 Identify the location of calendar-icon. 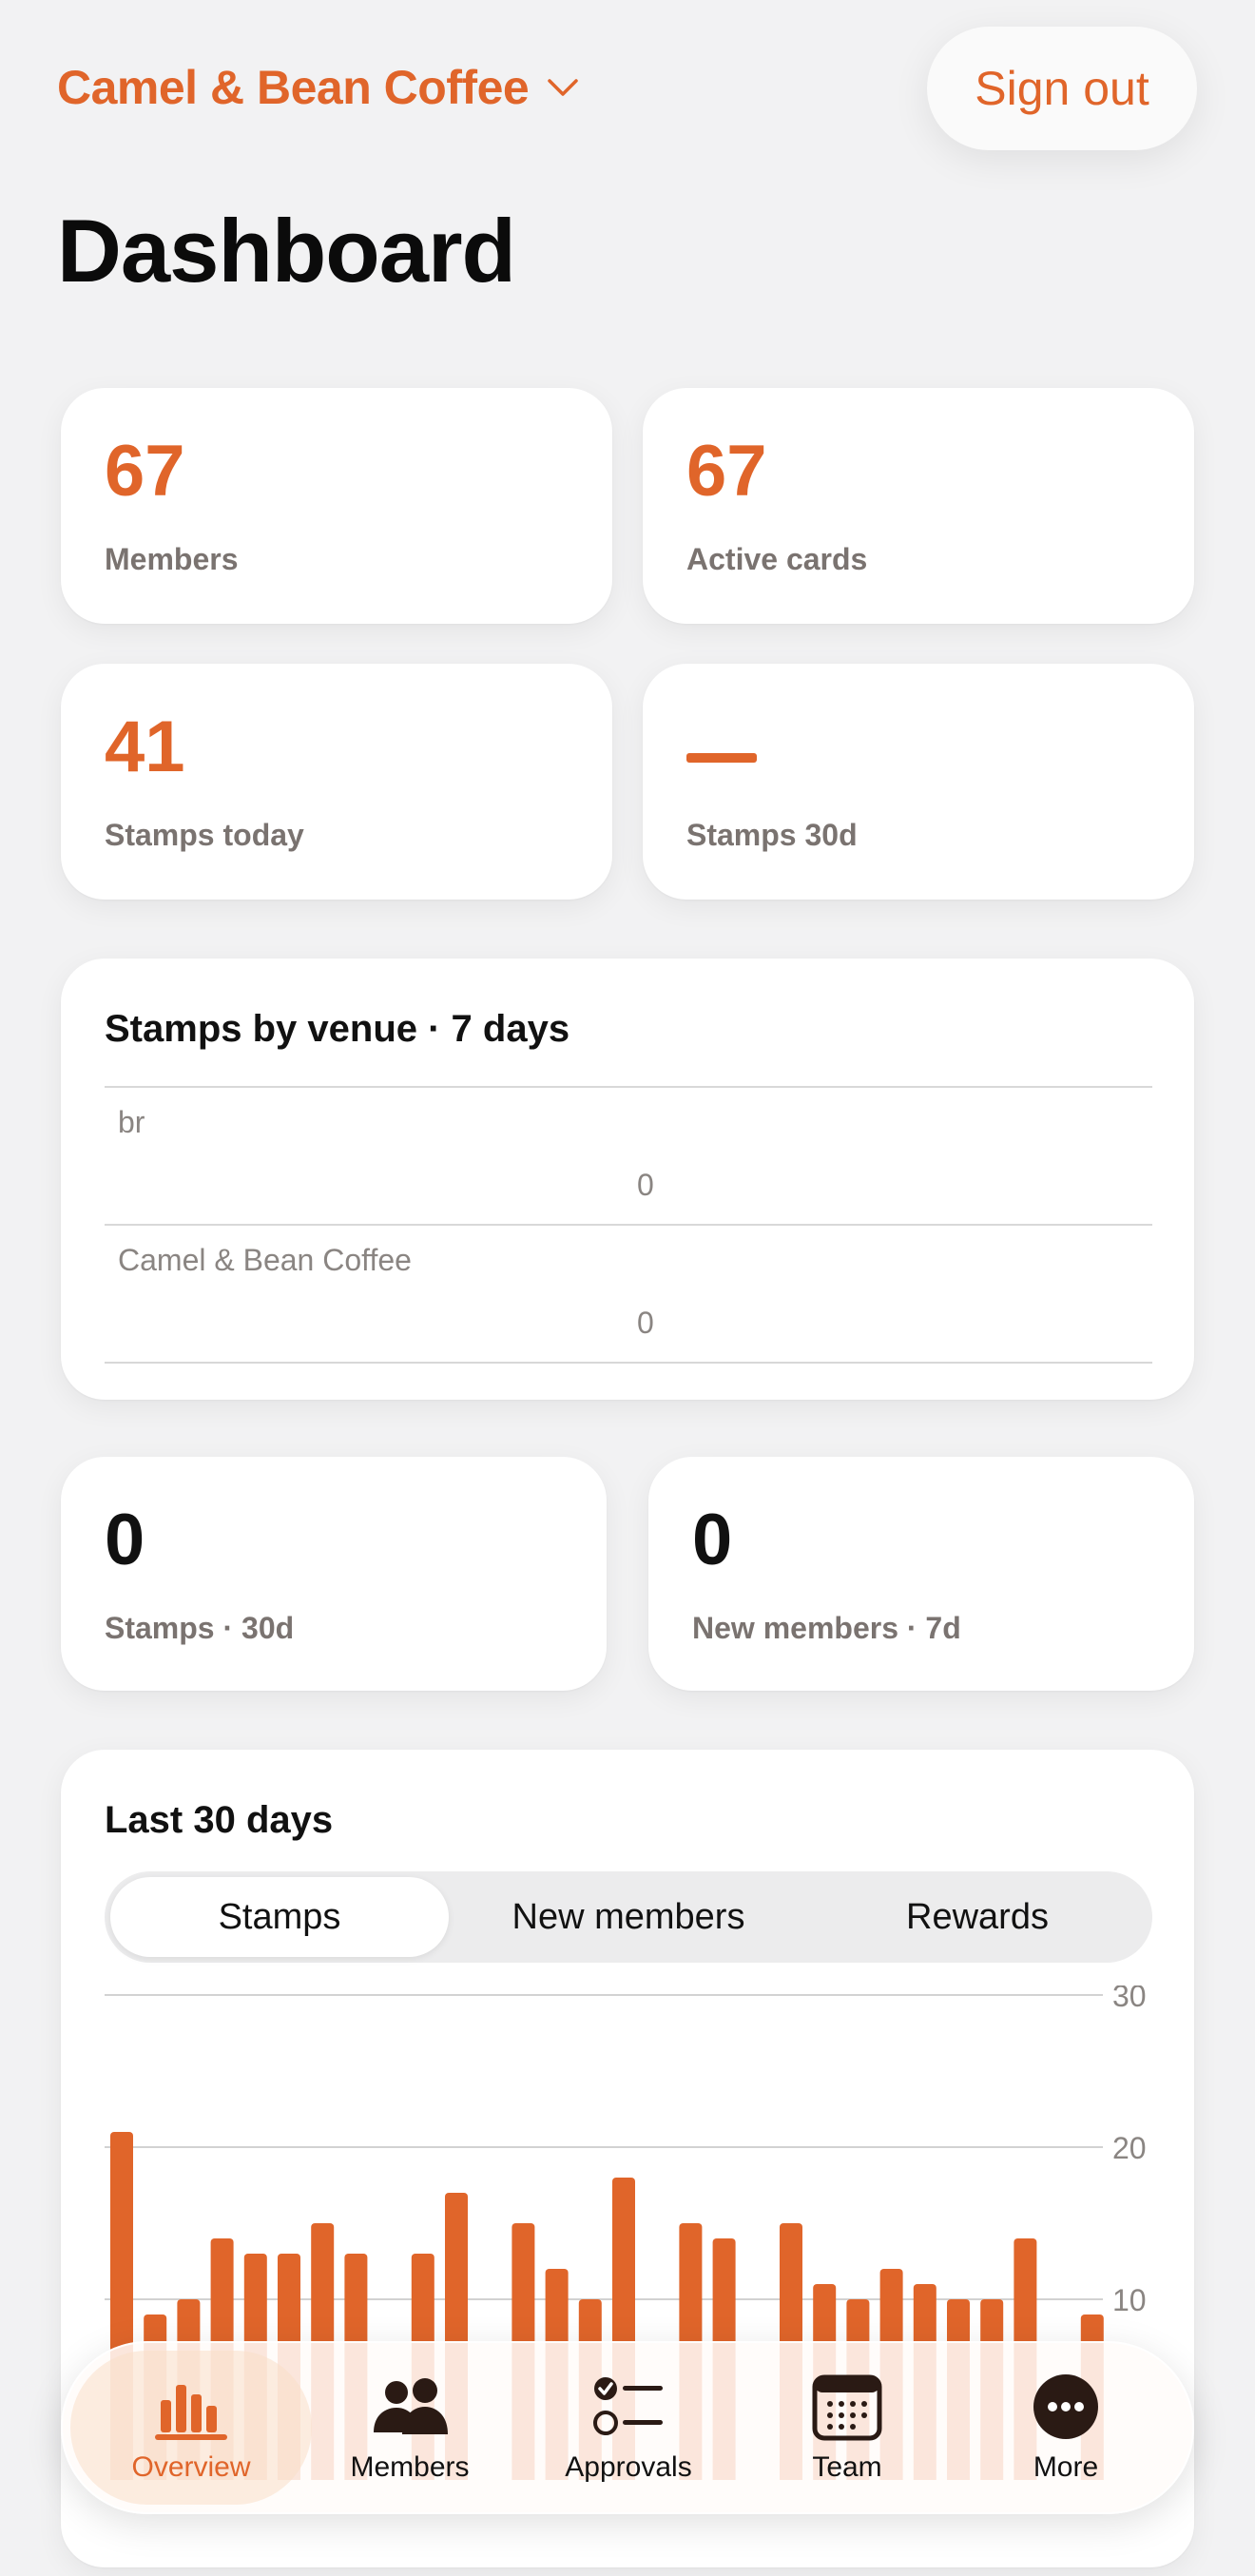
(847, 2407).